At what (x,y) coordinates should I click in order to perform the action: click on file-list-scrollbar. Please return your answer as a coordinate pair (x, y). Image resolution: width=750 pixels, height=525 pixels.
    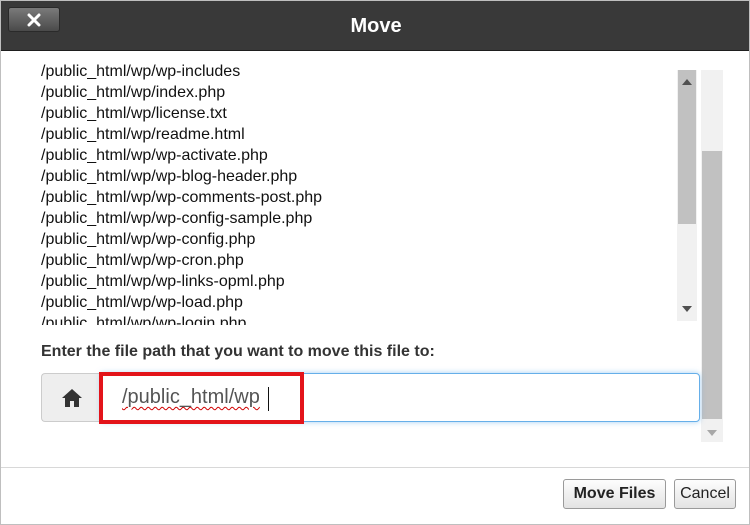
    Looking at the image, I should click on (687, 195).